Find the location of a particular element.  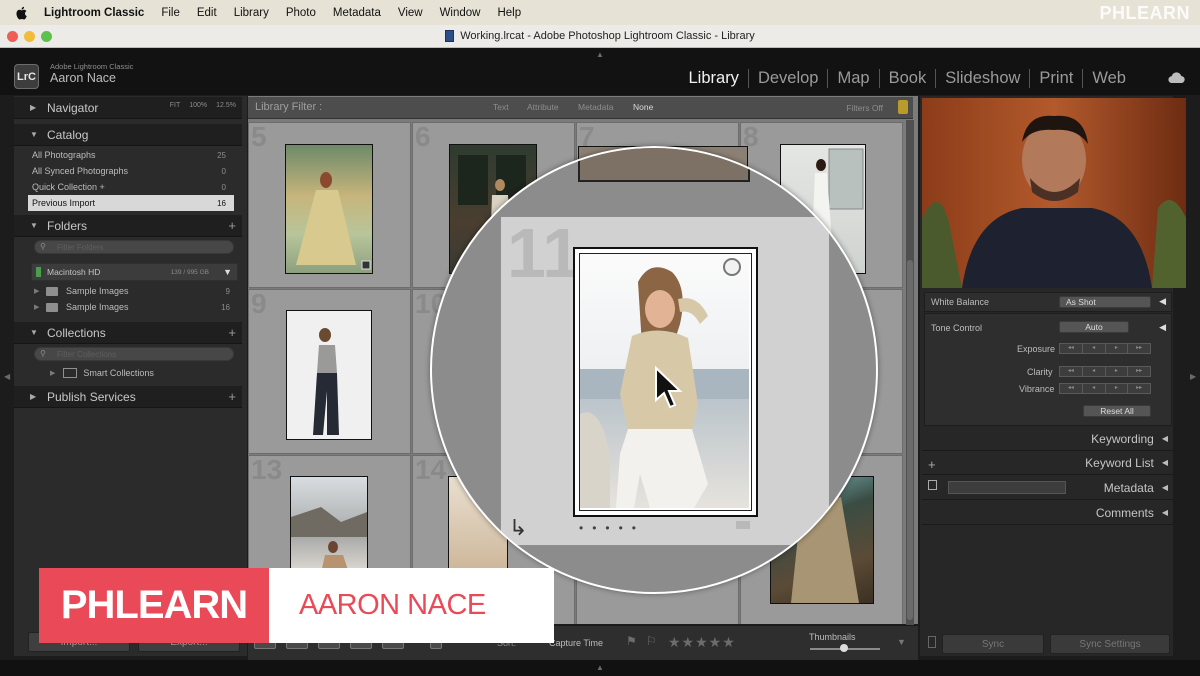

menu-metadata: Metadata is located at coordinates (357, 13).